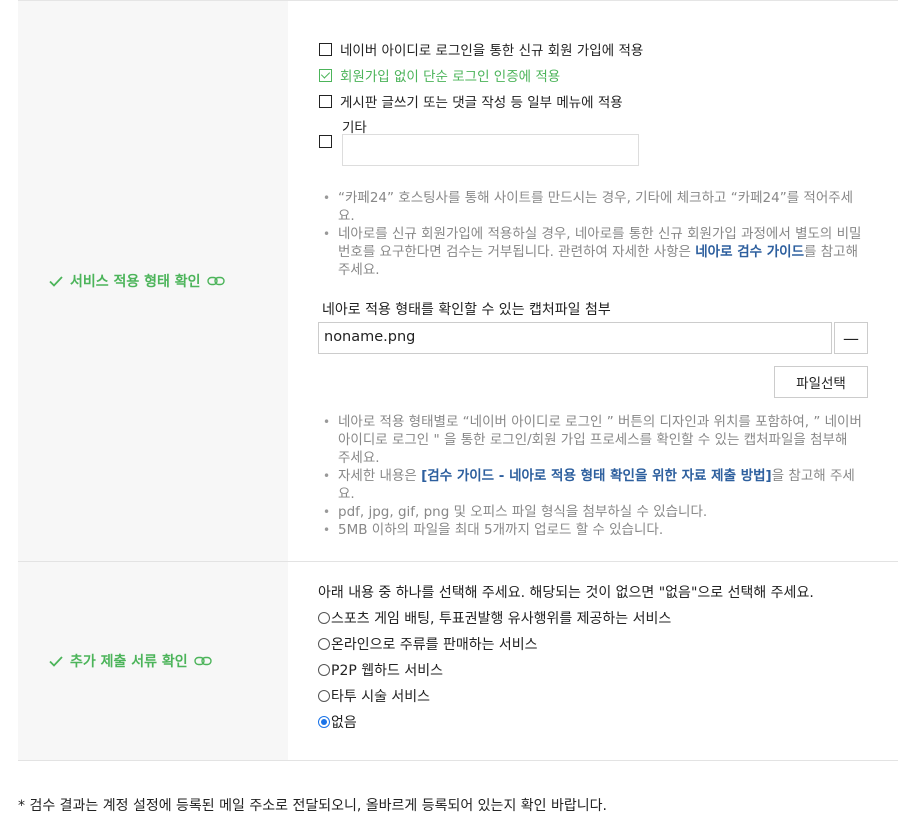 Image resolution: width=920 pixels, height=832 pixels. What do you see at coordinates (325, 75) in the screenshot?
I see `checkbox-login-only` at bounding box center [325, 75].